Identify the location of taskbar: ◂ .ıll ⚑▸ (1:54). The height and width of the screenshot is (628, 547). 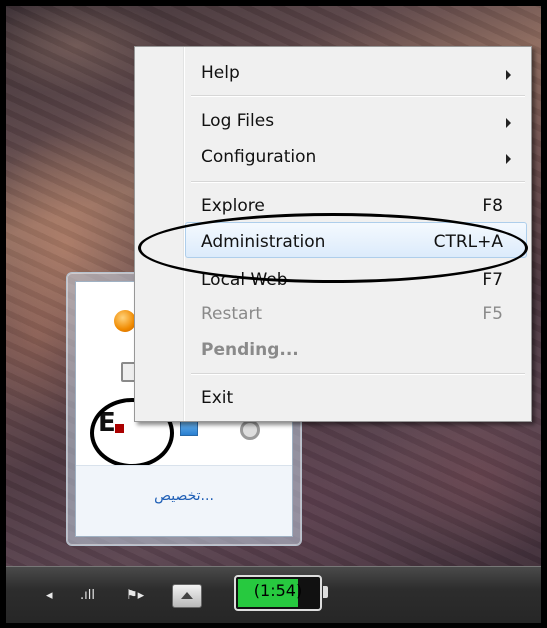
(273, 594).